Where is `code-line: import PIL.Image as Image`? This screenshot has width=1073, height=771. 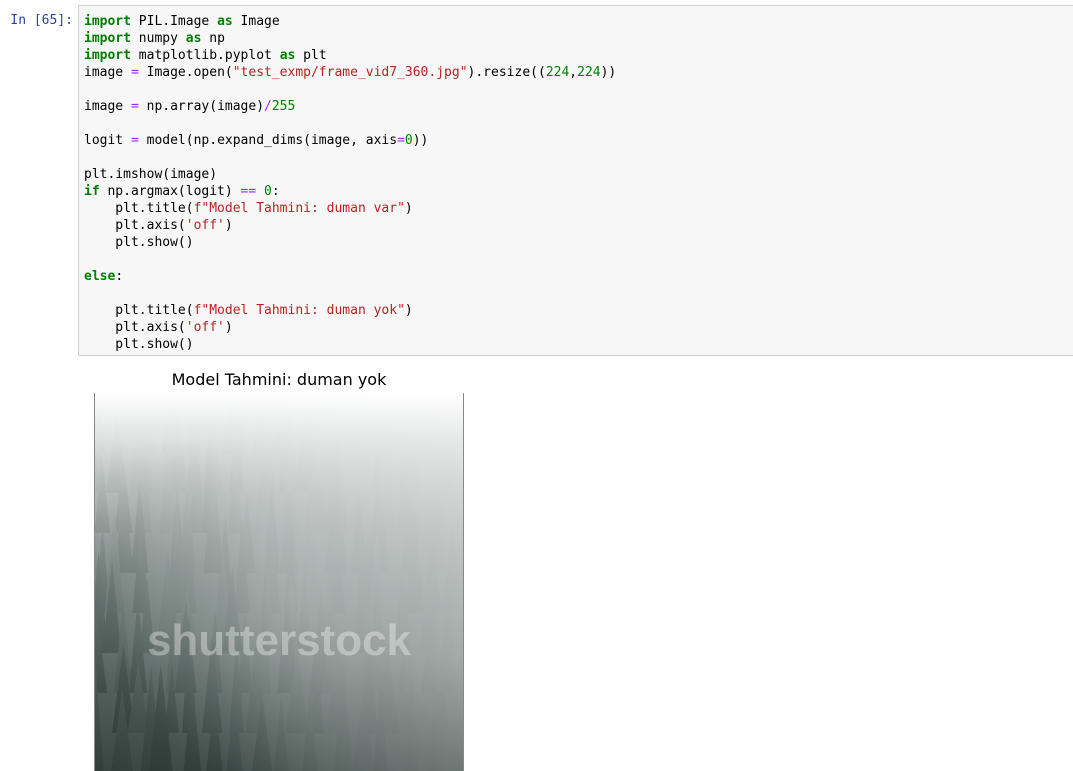
code-line: import PIL.Image as Image is located at coordinates (182, 21).